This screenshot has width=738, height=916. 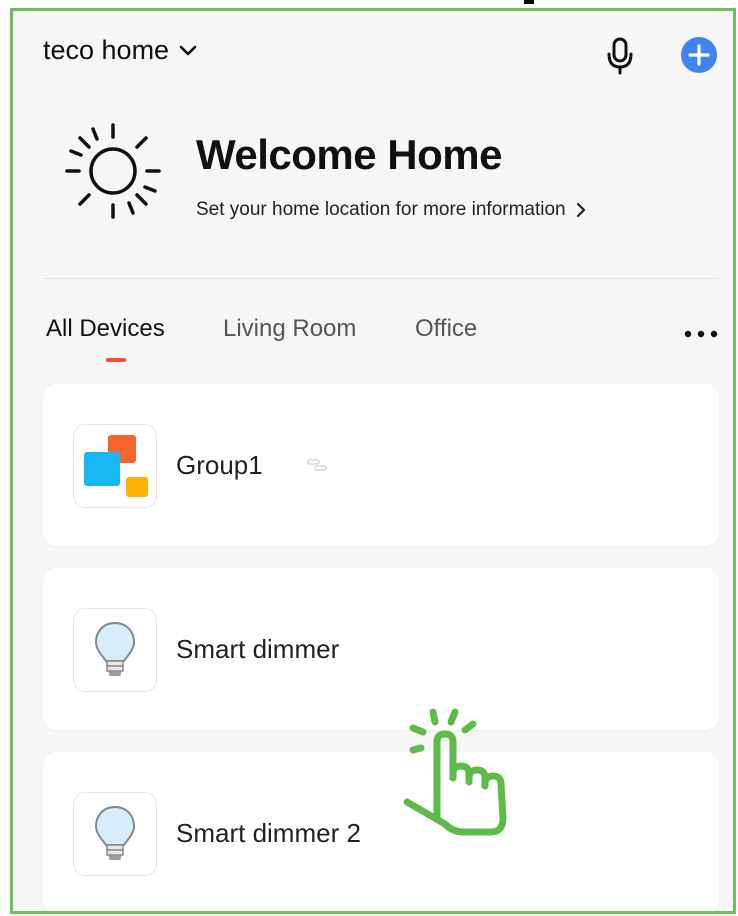 I want to click on group-icon, so click(x=116, y=466).